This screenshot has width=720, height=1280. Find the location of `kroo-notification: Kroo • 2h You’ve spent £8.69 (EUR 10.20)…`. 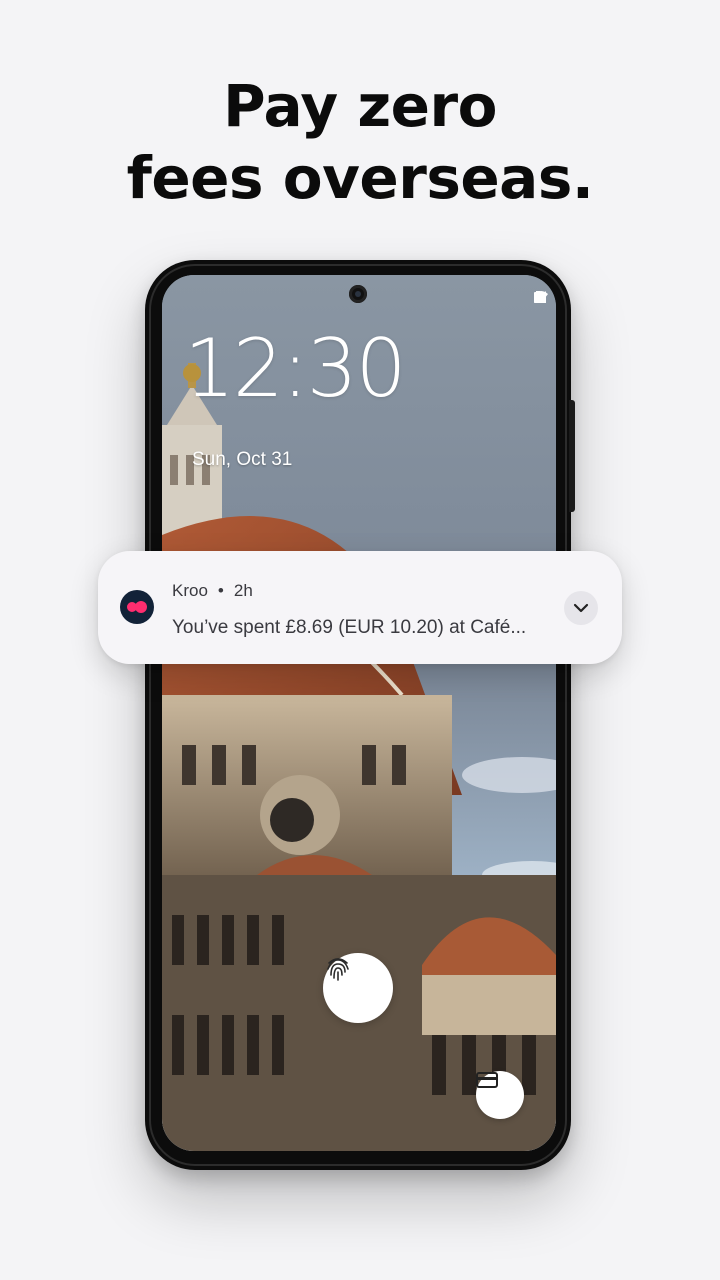

kroo-notification: Kroo • 2h You’ve spent £8.69 (EUR 10.20)… is located at coordinates (360, 607).